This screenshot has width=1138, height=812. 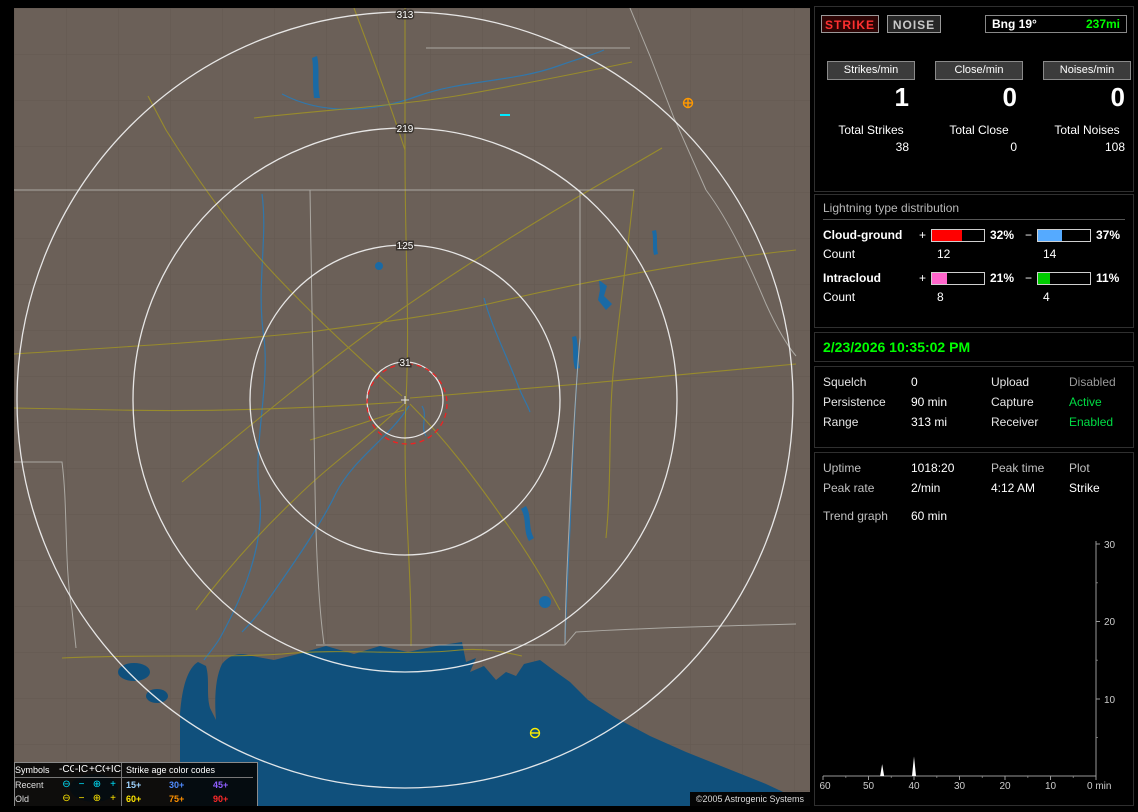 What do you see at coordinates (221, 799) in the screenshot?
I see `age-code-90: 90+` at bounding box center [221, 799].